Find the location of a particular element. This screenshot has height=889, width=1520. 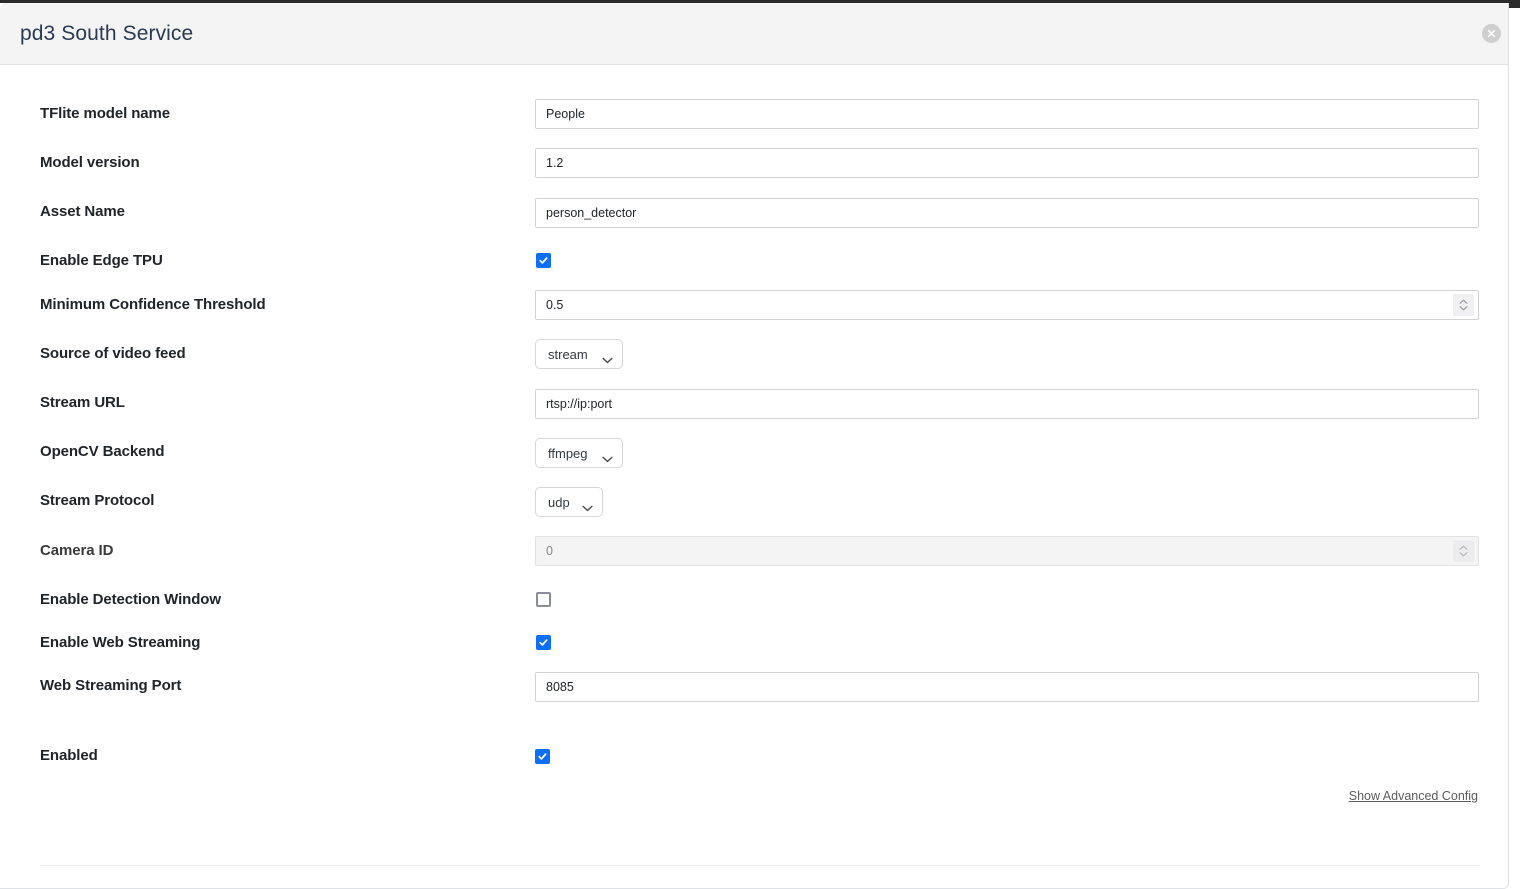

tflite-model-name-input is located at coordinates (1007, 114).